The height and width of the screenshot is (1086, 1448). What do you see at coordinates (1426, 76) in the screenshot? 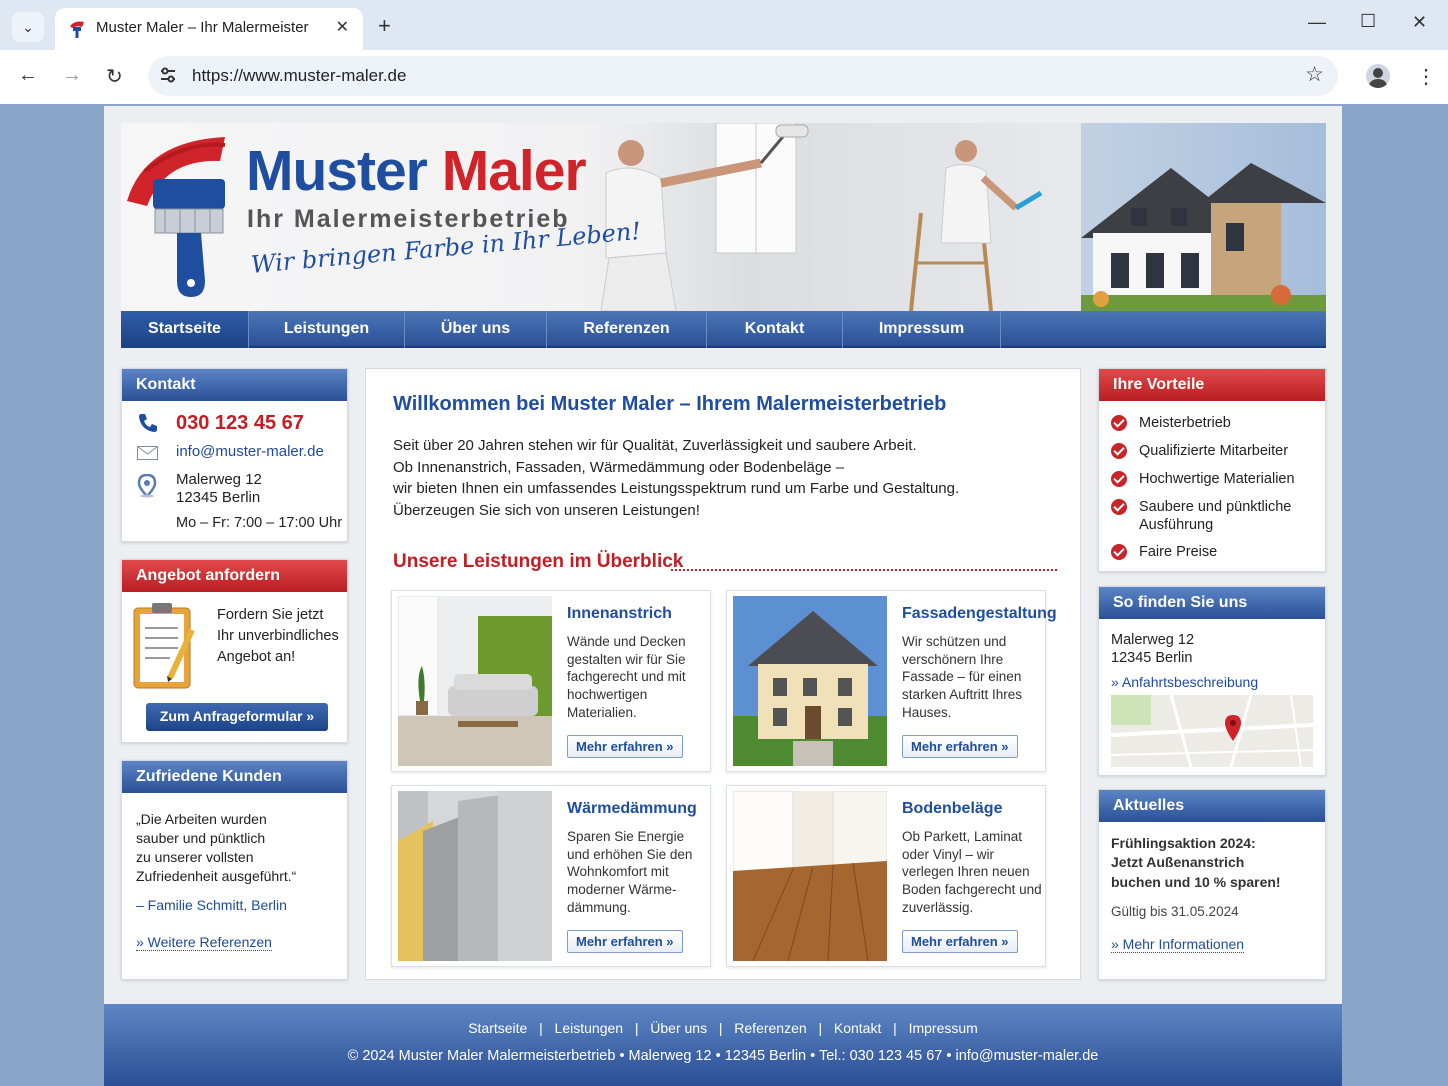
I see `menu-kebab-icon: ⋮` at bounding box center [1426, 76].